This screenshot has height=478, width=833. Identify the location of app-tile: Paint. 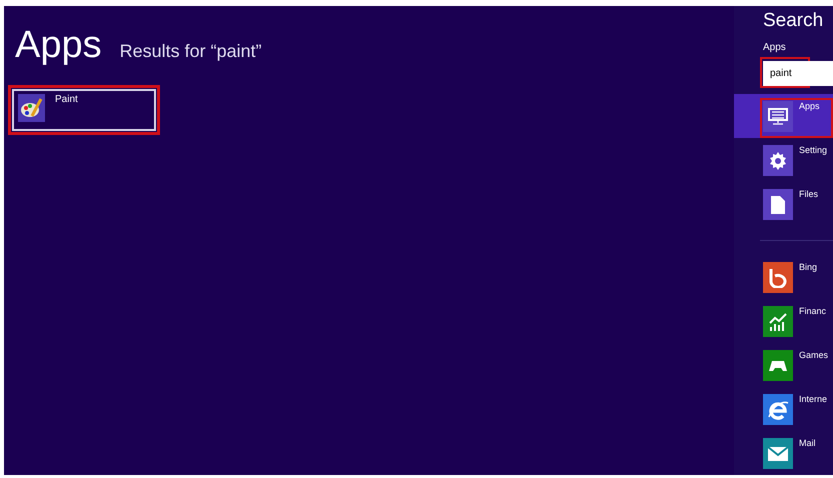
(84, 110).